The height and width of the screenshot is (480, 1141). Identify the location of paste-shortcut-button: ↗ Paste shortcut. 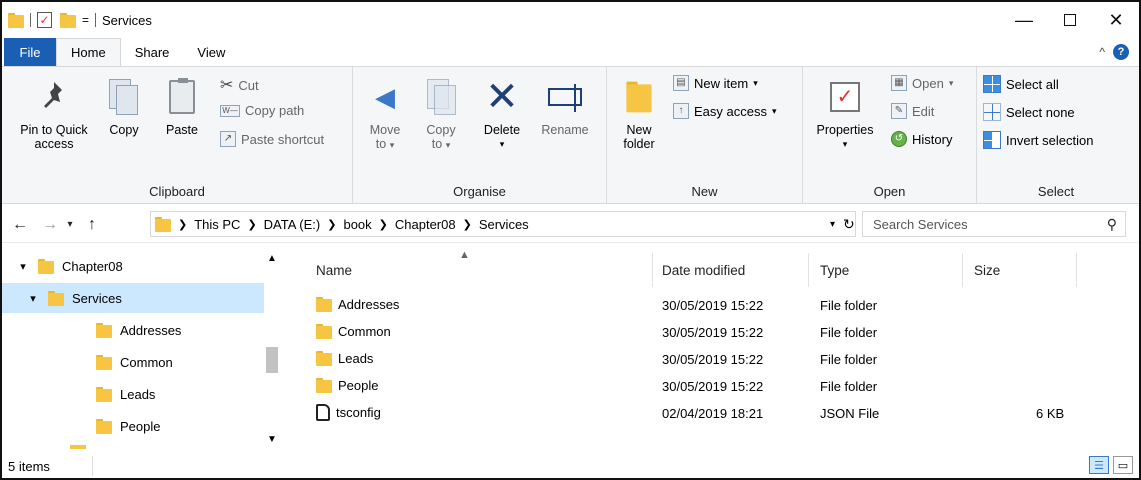
(272, 139).